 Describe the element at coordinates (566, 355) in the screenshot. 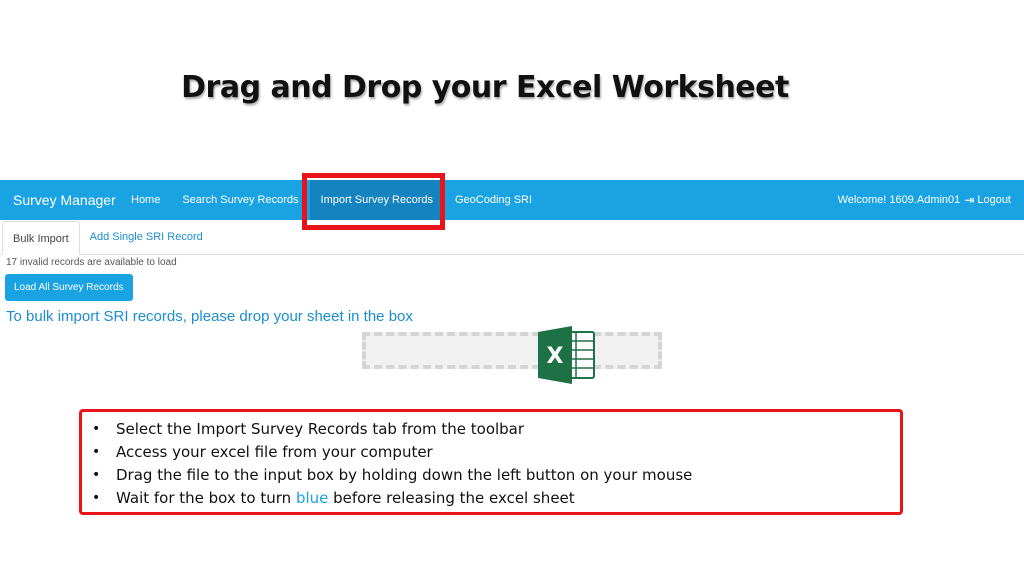

I see `excel-icon: X` at that location.